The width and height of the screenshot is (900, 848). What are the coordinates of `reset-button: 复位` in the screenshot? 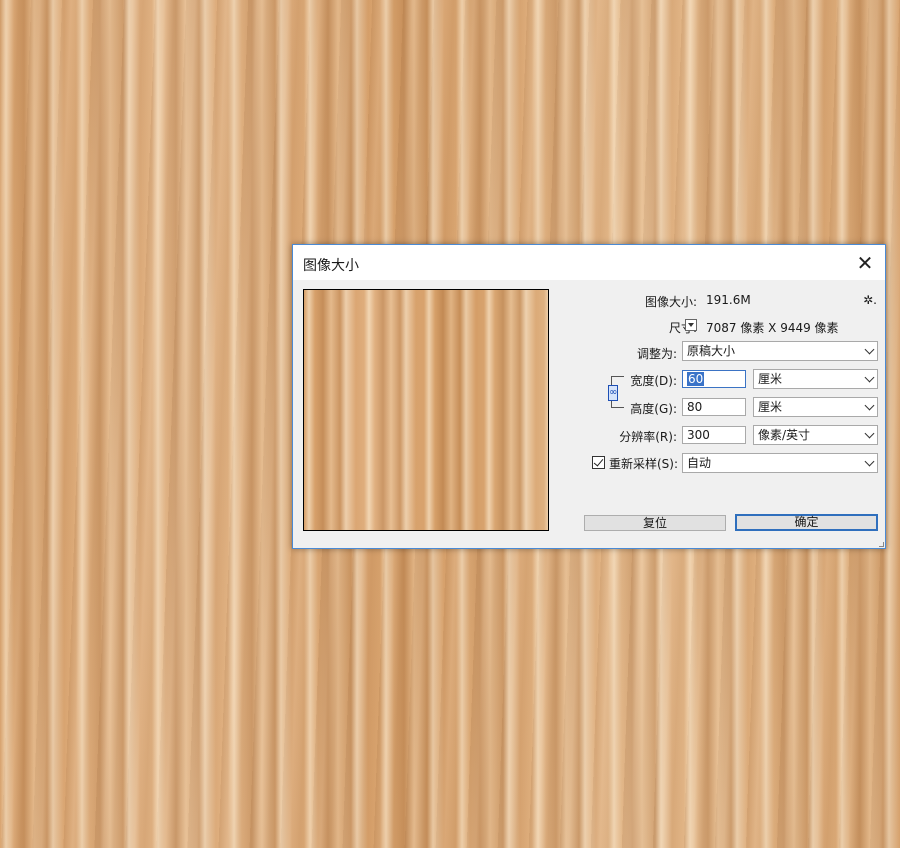 It's located at (655, 523).